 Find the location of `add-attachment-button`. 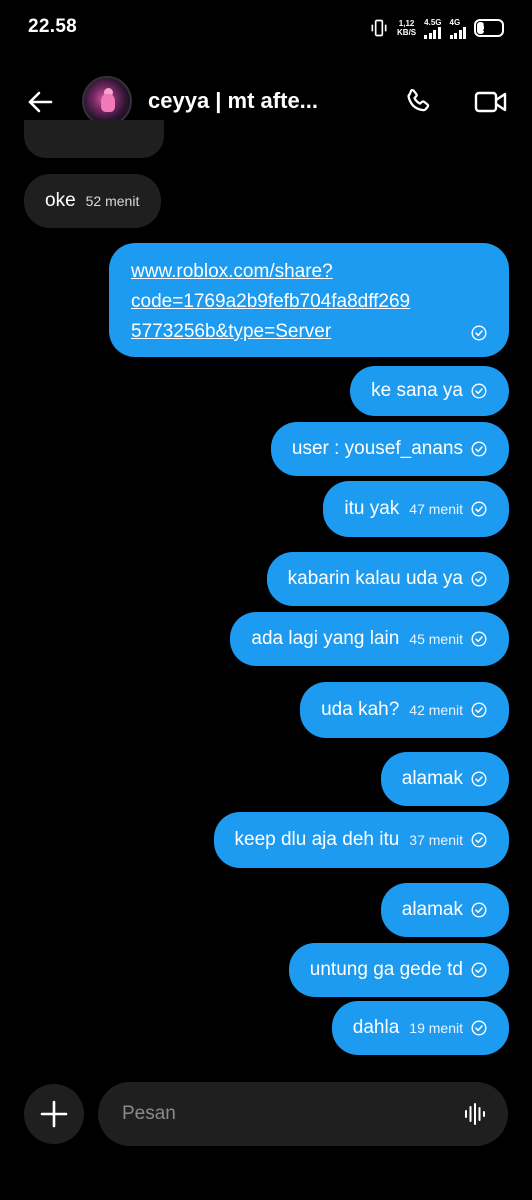

add-attachment-button is located at coordinates (54, 1114).